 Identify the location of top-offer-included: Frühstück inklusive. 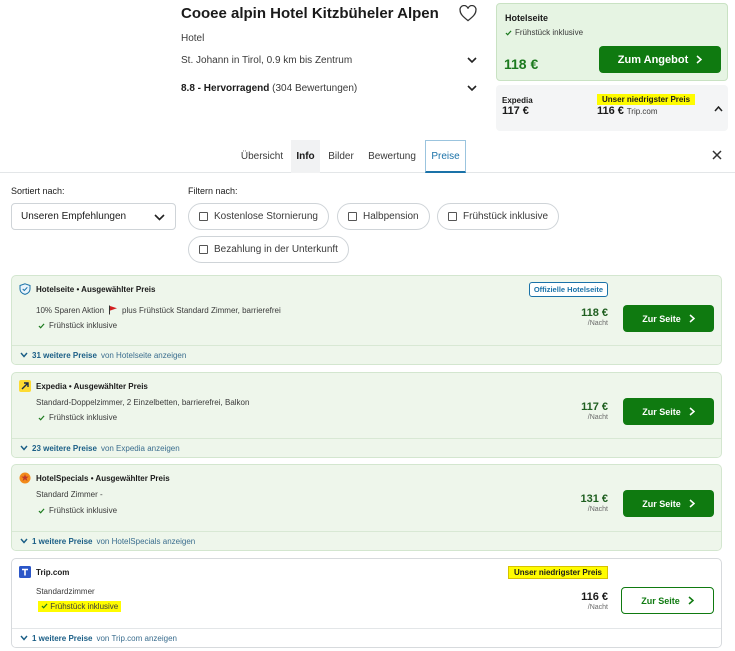
(544, 32).